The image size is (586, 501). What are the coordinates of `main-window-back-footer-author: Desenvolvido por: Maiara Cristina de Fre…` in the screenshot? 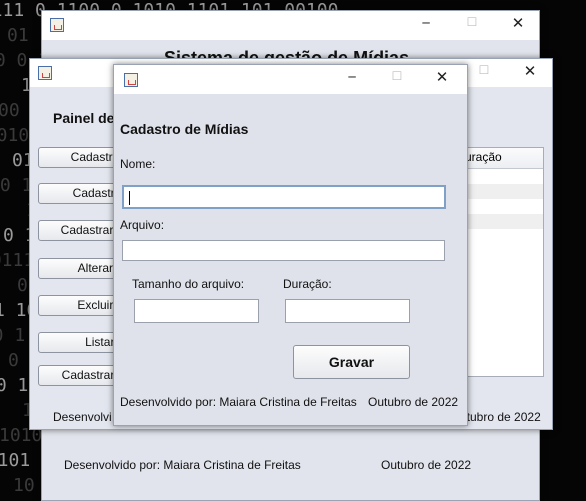 It's located at (182, 465).